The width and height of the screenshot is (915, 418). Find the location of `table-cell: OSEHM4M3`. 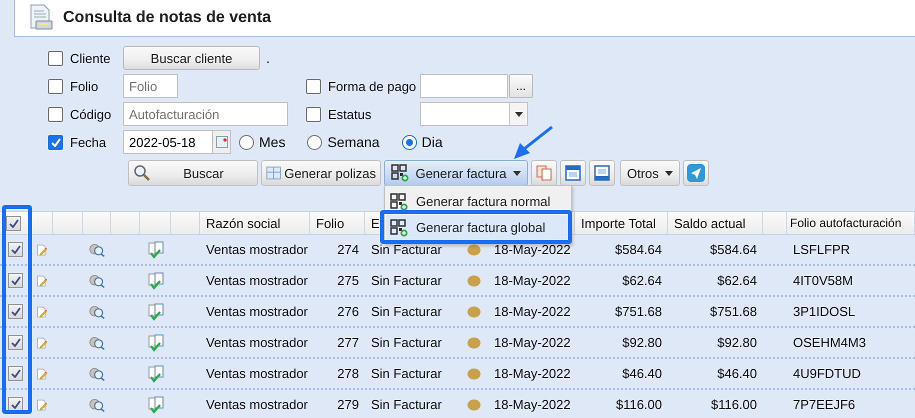

table-cell: OSEHM4M3 is located at coordinates (829, 342).